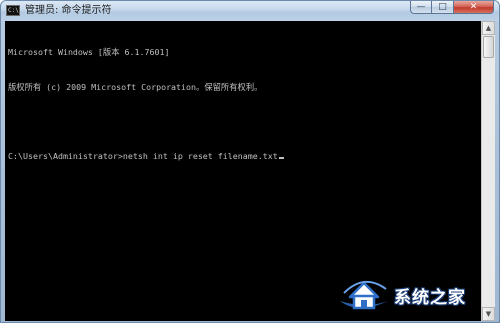 The height and width of the screenshot is (323, 500). Describe the element at coordinates (281, 157) in the screenshot. I see `text-cursor` at that location.